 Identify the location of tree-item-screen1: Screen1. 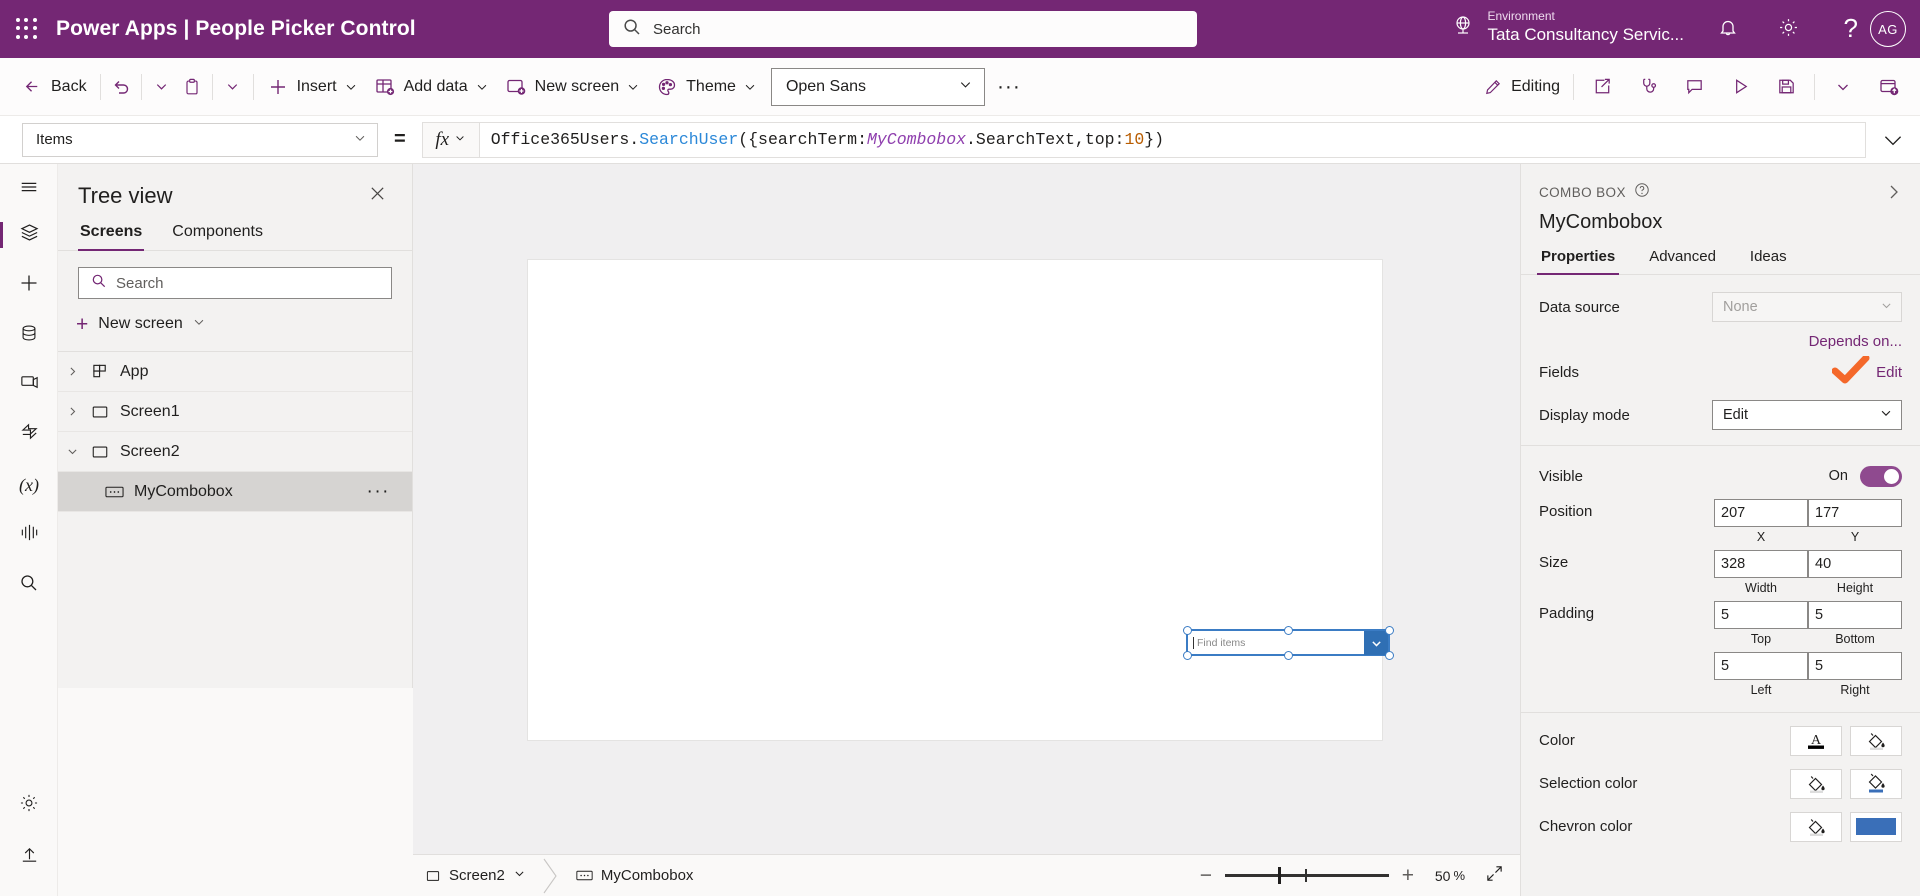
(235, 412).